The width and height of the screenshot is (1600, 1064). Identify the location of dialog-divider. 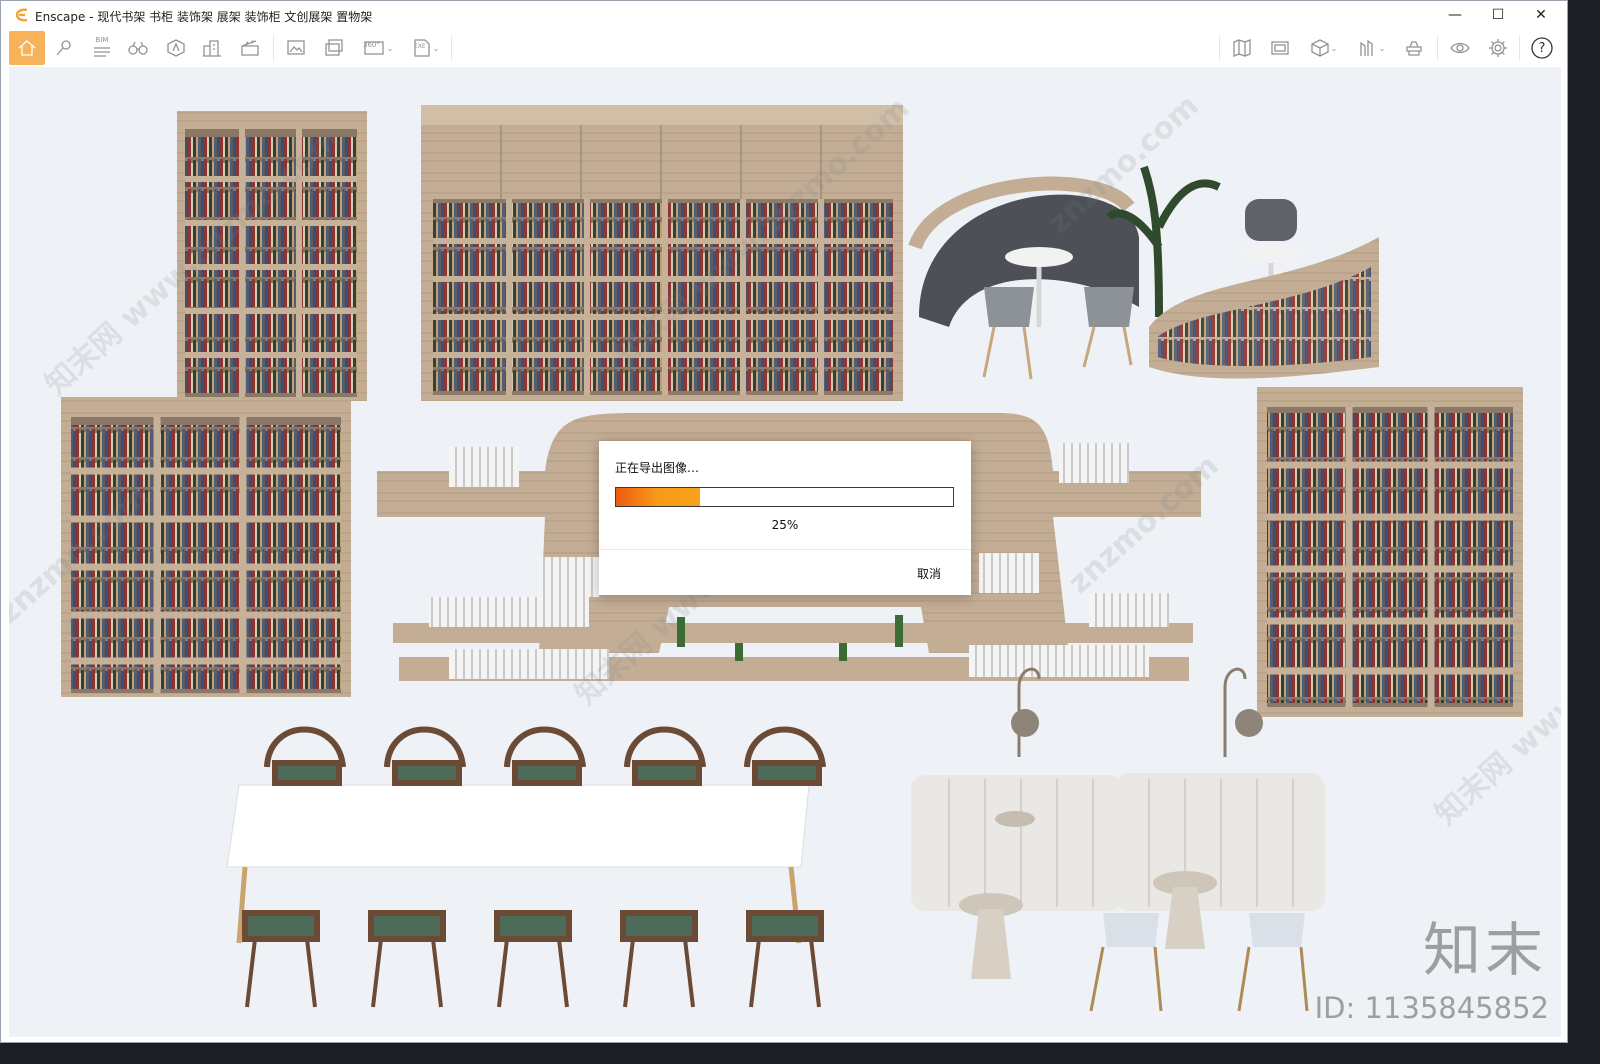
(785, 549).